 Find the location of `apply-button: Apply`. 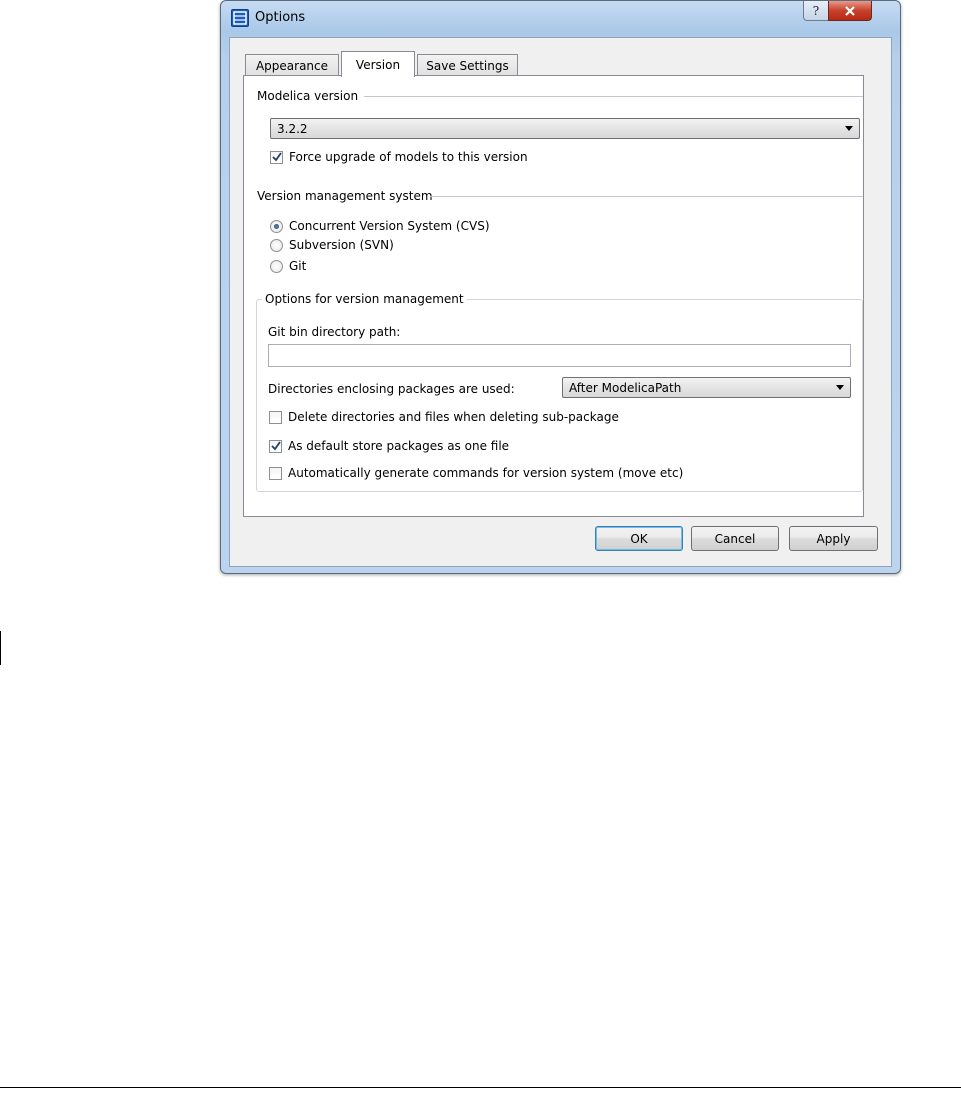

apply-button: Apply is located at coordinates (833, 538).